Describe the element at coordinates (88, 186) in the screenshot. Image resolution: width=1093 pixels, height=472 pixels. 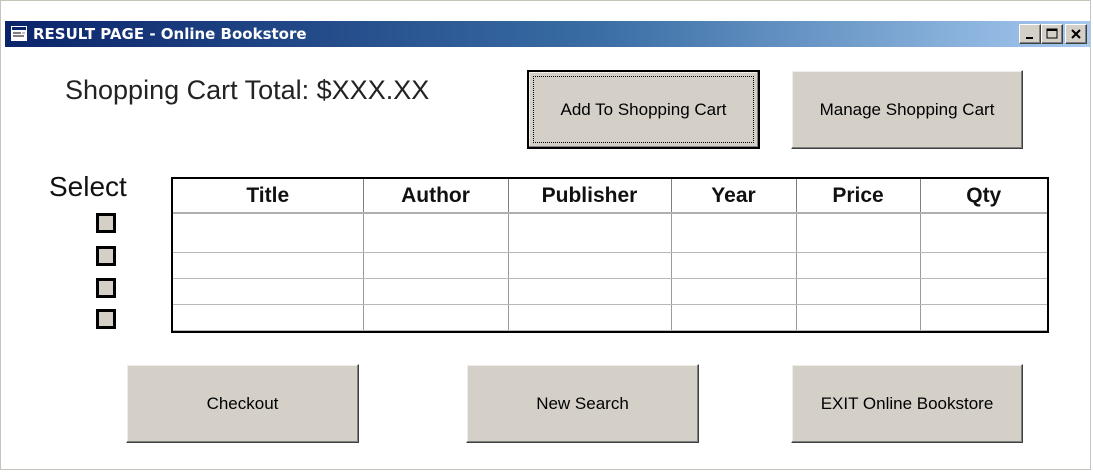
I see `select-label: Select` at that location.